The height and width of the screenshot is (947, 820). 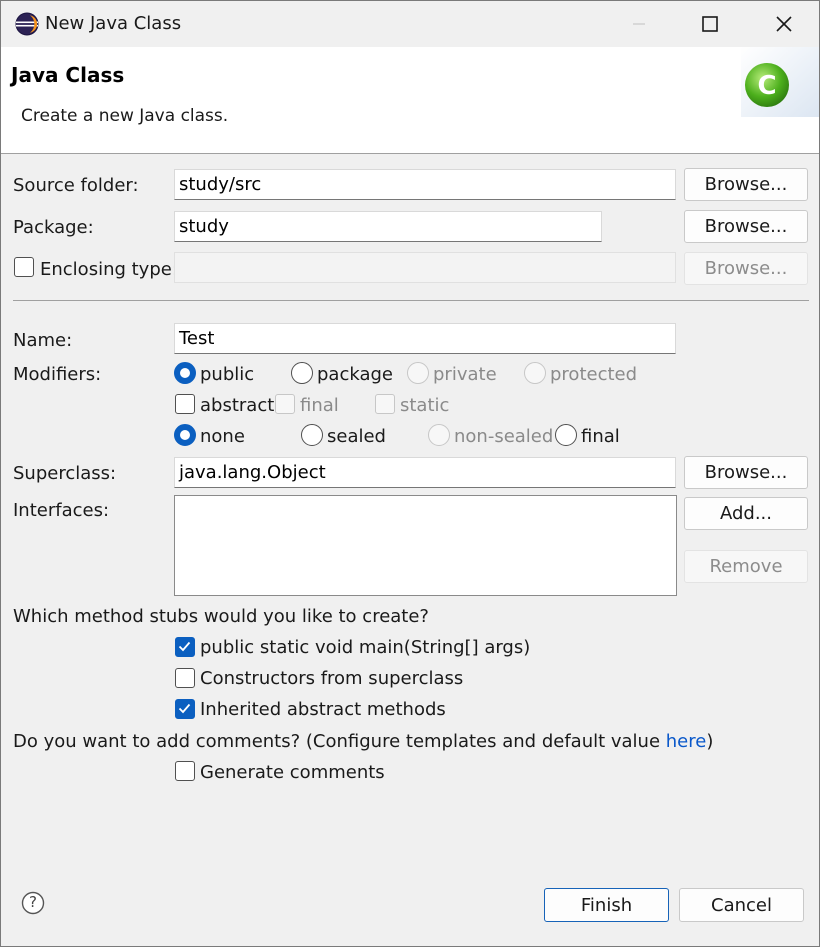 What do you see at coordinates (323, 709) in the screenshot?
I see `inherited-abstract-label: Inherited abstract methods` at bounding box center [323, 709].